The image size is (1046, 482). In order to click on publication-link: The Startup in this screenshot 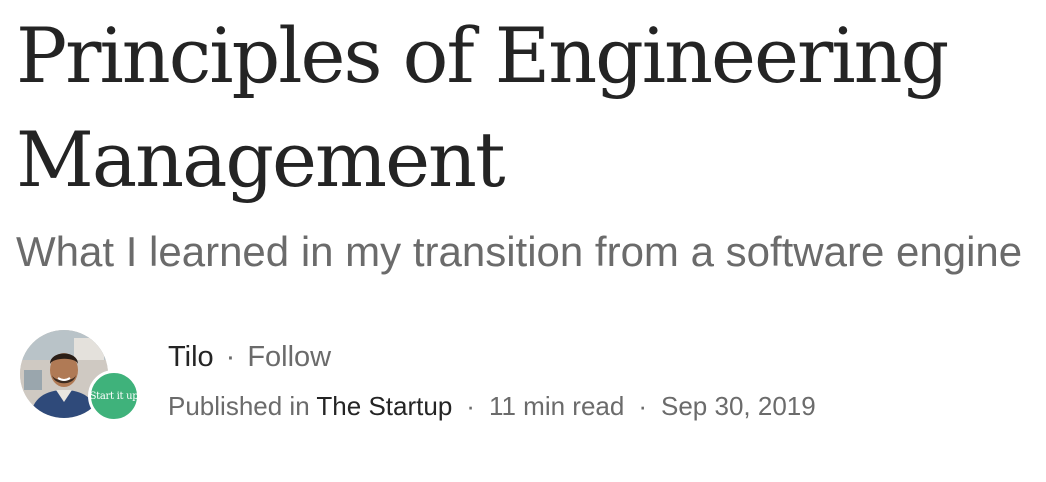, I will do `click(384, 406)`.